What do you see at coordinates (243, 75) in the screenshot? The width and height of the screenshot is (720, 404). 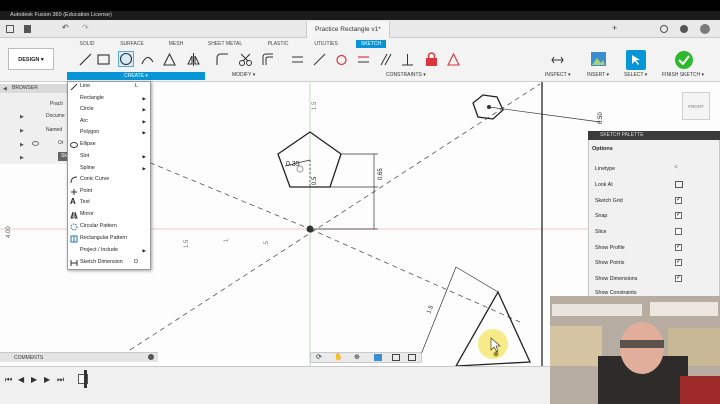 I see `modify-menu-trigger: MODIFY ▾` at bounding box center [243, 75].